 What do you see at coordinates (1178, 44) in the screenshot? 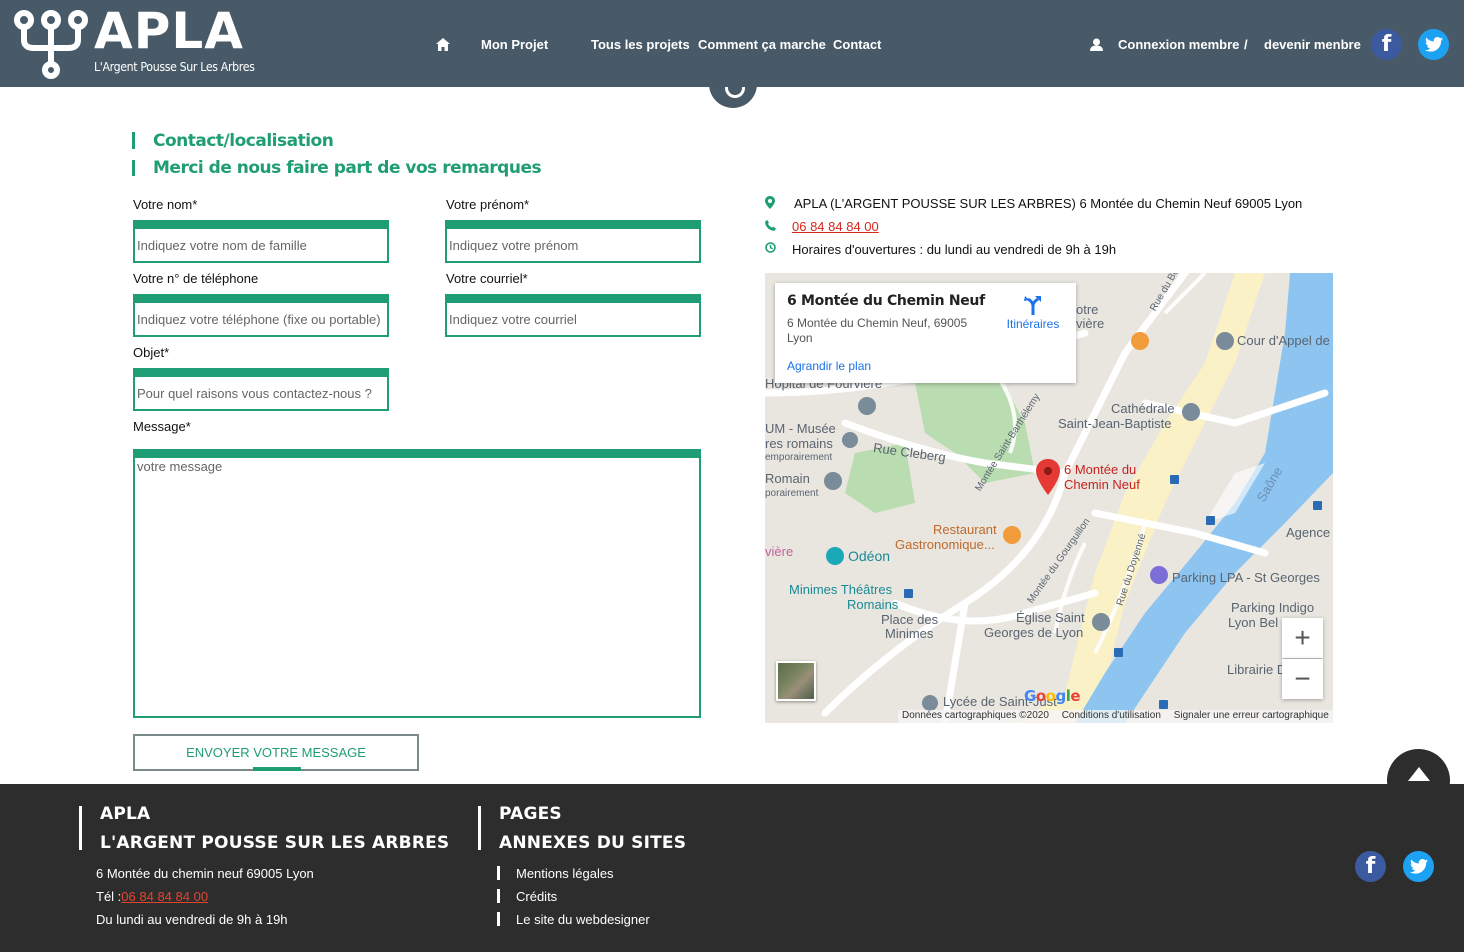
I see `login-link: Connexion membre` at bounding box center [1178, 44].